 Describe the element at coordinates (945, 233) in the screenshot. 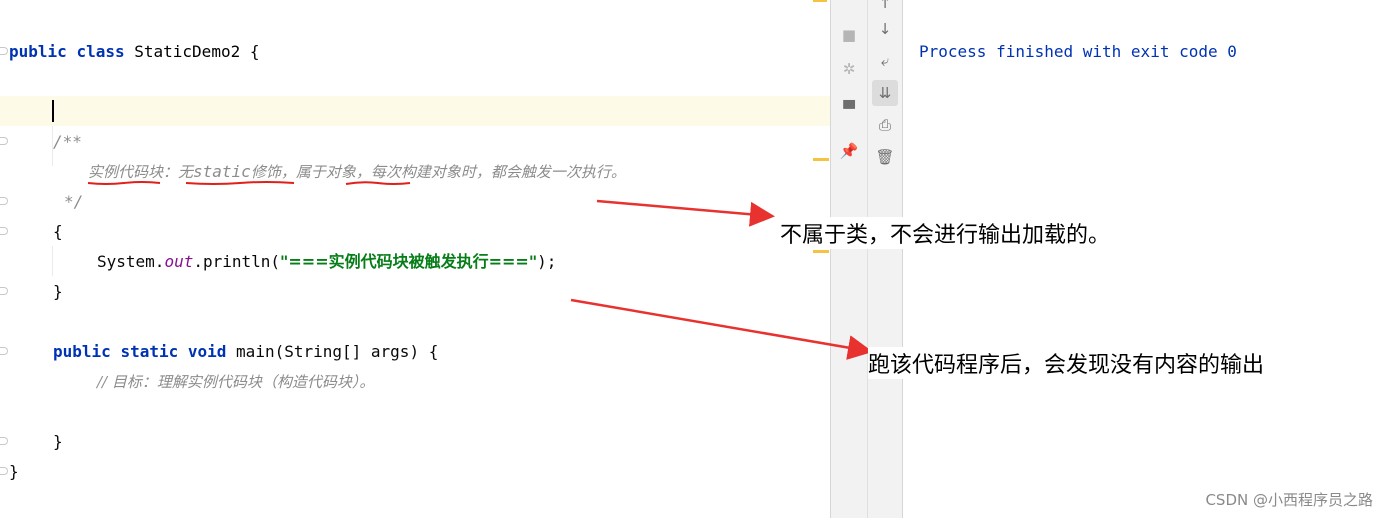

I see `annotation-note-1: 不属于类，不会进行输出加载的。` at that location.